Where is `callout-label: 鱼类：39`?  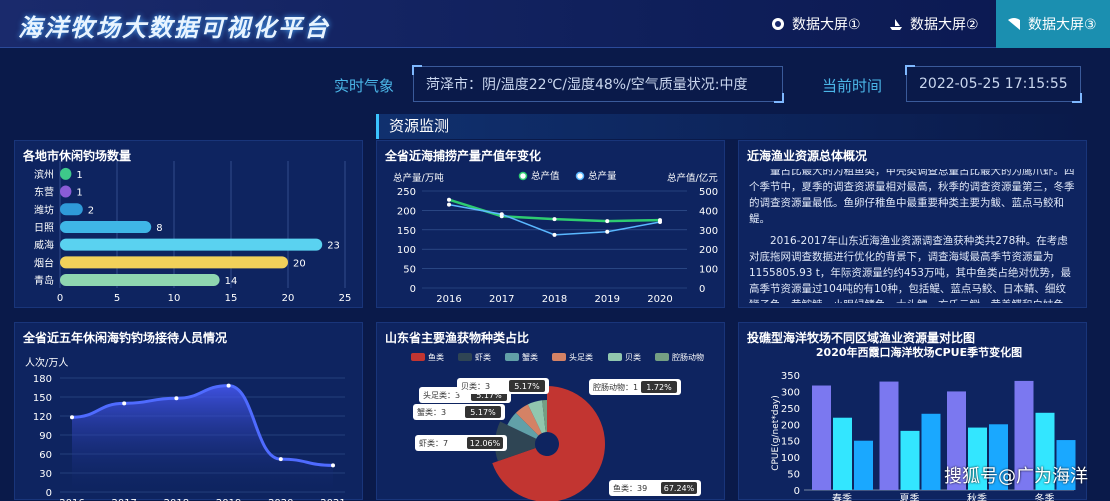 callout-label: 鱼类：39 is located at coordinates (630, 488).